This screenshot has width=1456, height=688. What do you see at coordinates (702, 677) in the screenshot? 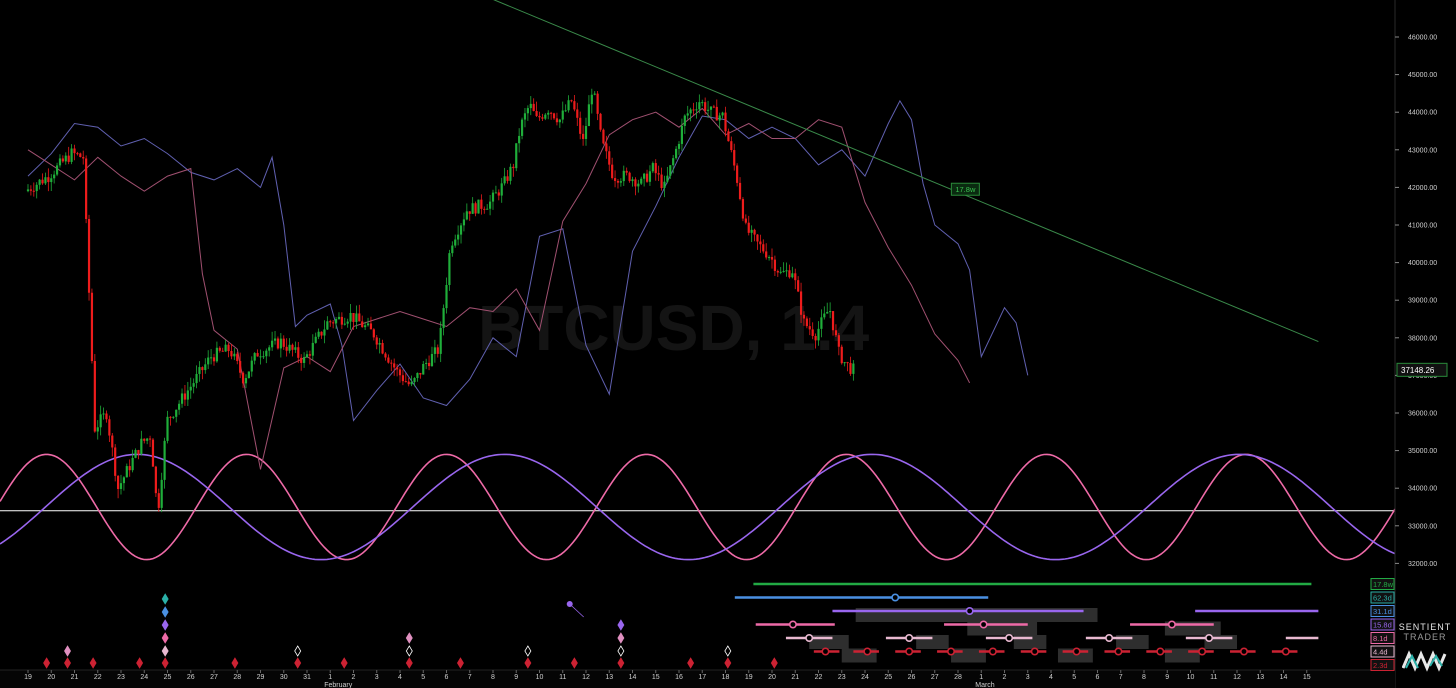
I see `x-tick-label: 17` at bounding box center [702, 677].